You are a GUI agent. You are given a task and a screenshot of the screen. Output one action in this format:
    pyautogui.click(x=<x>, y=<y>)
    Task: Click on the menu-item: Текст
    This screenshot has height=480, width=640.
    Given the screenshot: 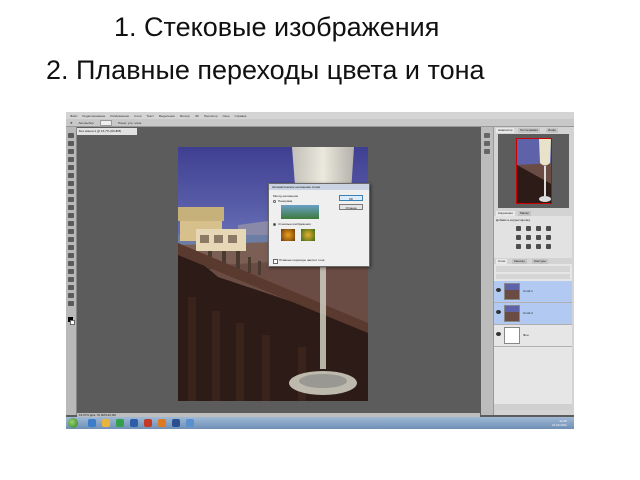 What is the action you would take?
    pyautogui.click(x=150, y=116)
    